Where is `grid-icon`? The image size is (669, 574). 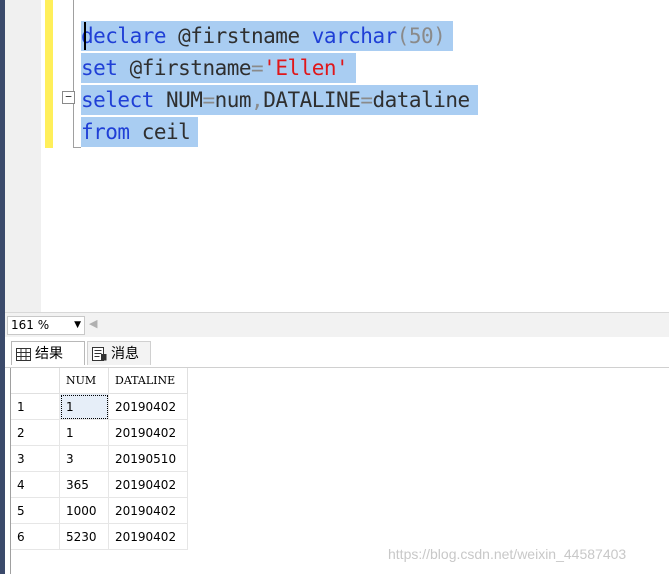
grid-icon is located at coordinates (23, 354).